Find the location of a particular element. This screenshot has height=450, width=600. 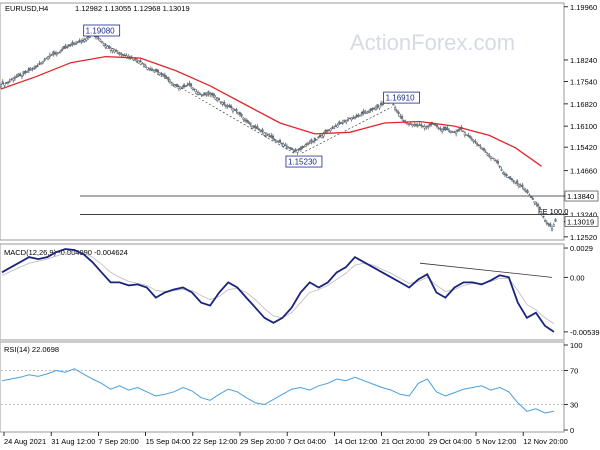

swing-label-text: 1.16910 is located at coordinates (400, 98).